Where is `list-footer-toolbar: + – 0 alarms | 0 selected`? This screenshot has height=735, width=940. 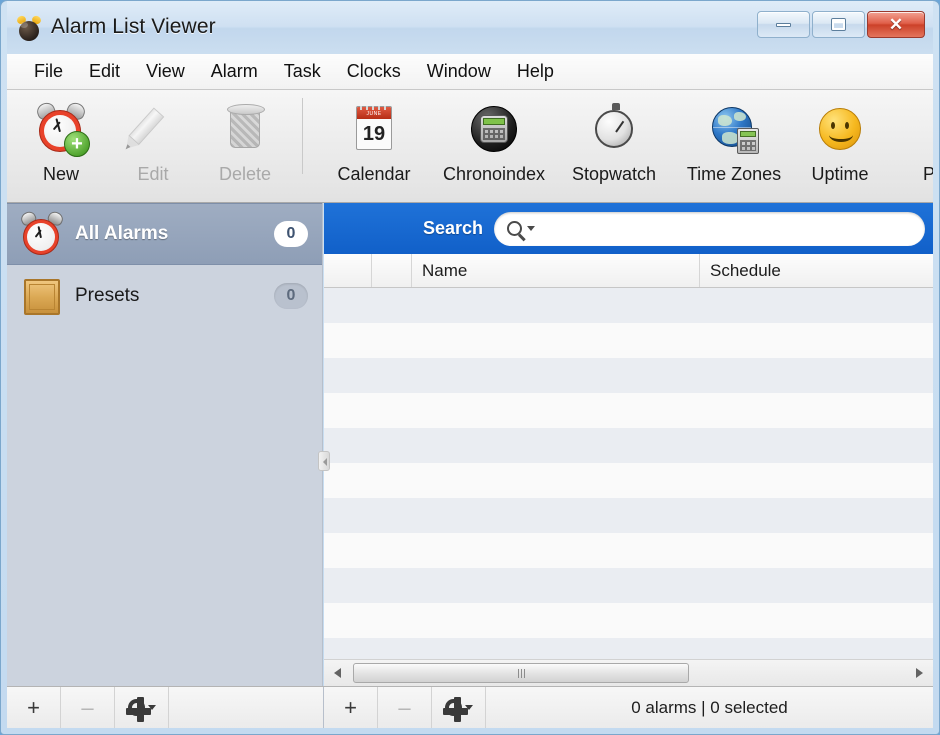
list-footer-toolbar: + – 0 alarms | 0 selected is located at coordinates (628, 707).